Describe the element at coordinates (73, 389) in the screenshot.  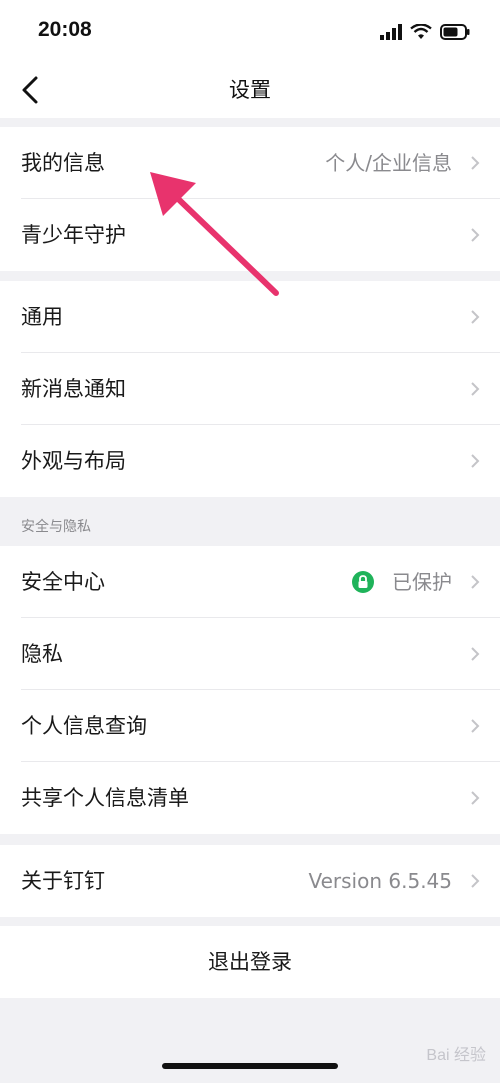
I see `row-label: 新消息通知` at that location.